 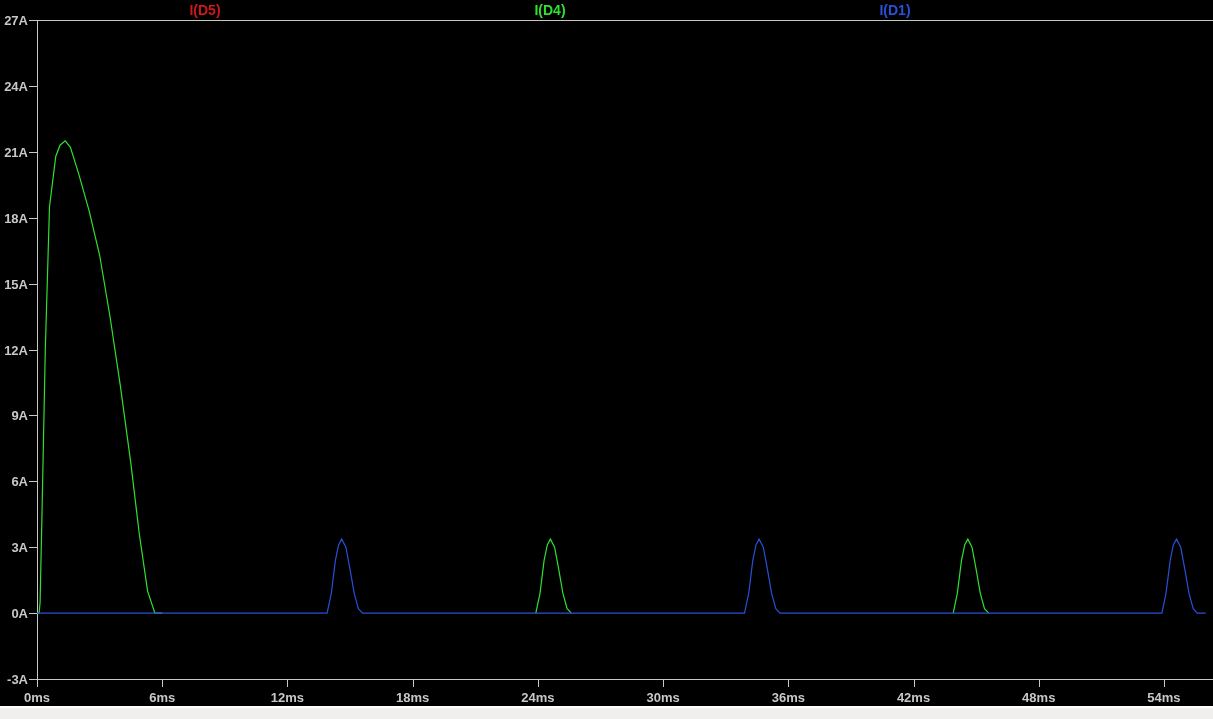 What do you see at coordinates (17, 679) in the screenshot?
I see `axis-label: -3A` at bounding box center [17, 679].